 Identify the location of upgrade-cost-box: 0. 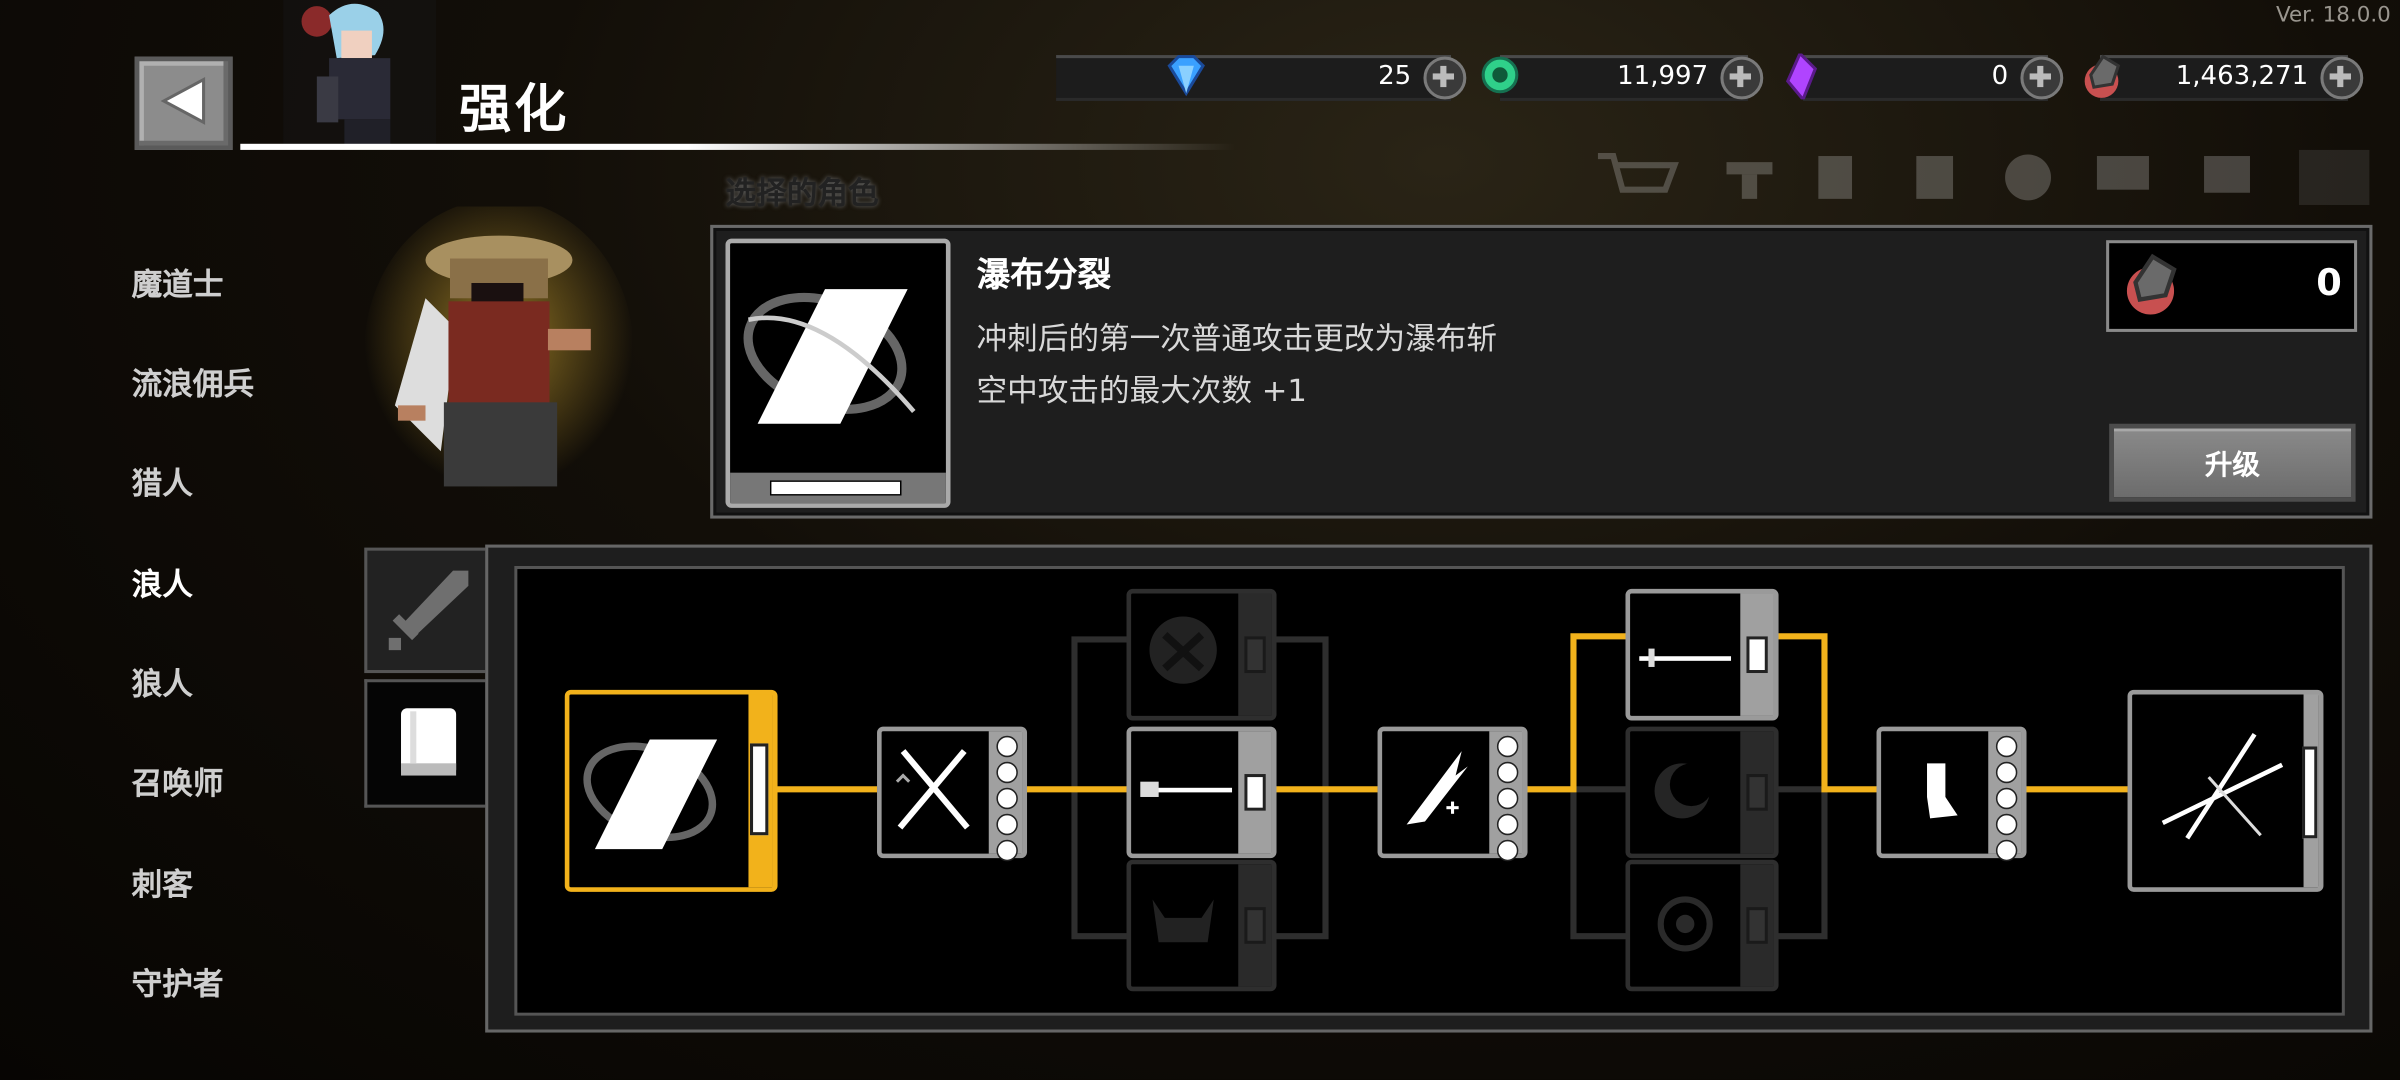
(2232, 286).